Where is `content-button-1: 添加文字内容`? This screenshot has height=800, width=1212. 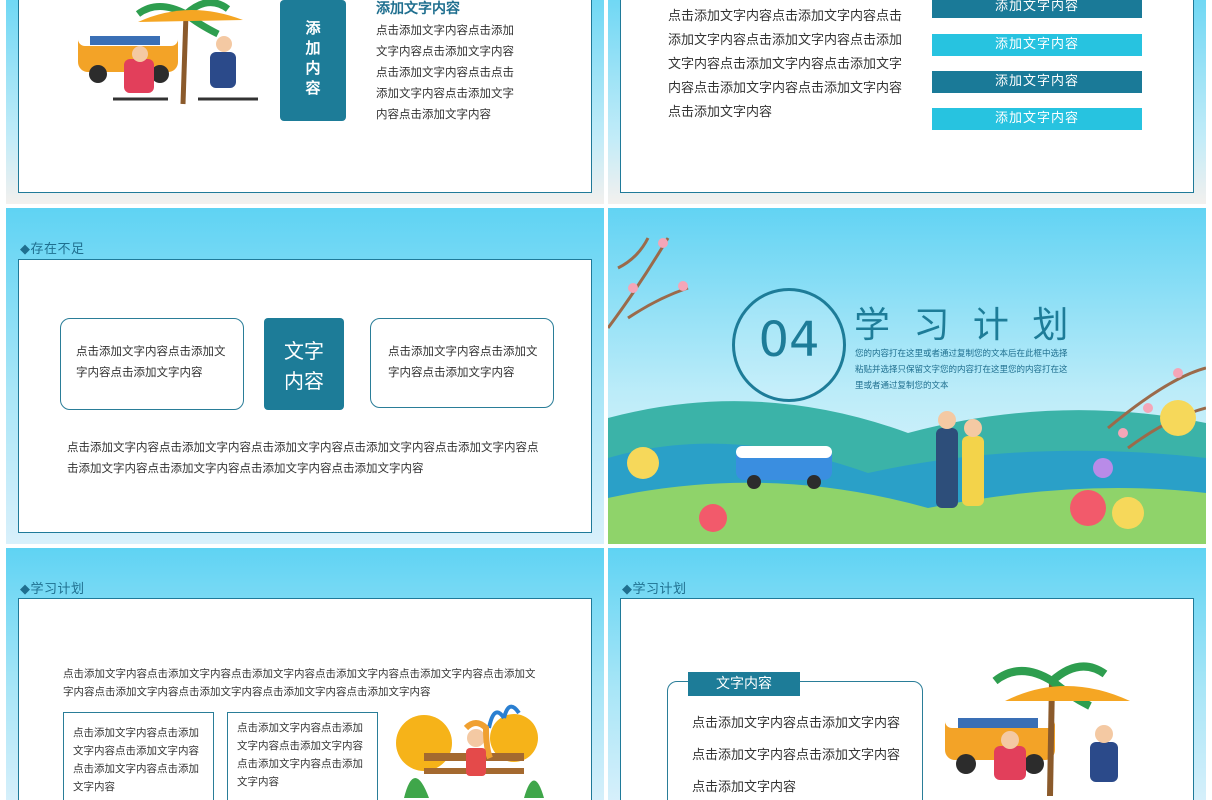
content-button-1: 添加文字内容 is located at coordinates (1037, 9).